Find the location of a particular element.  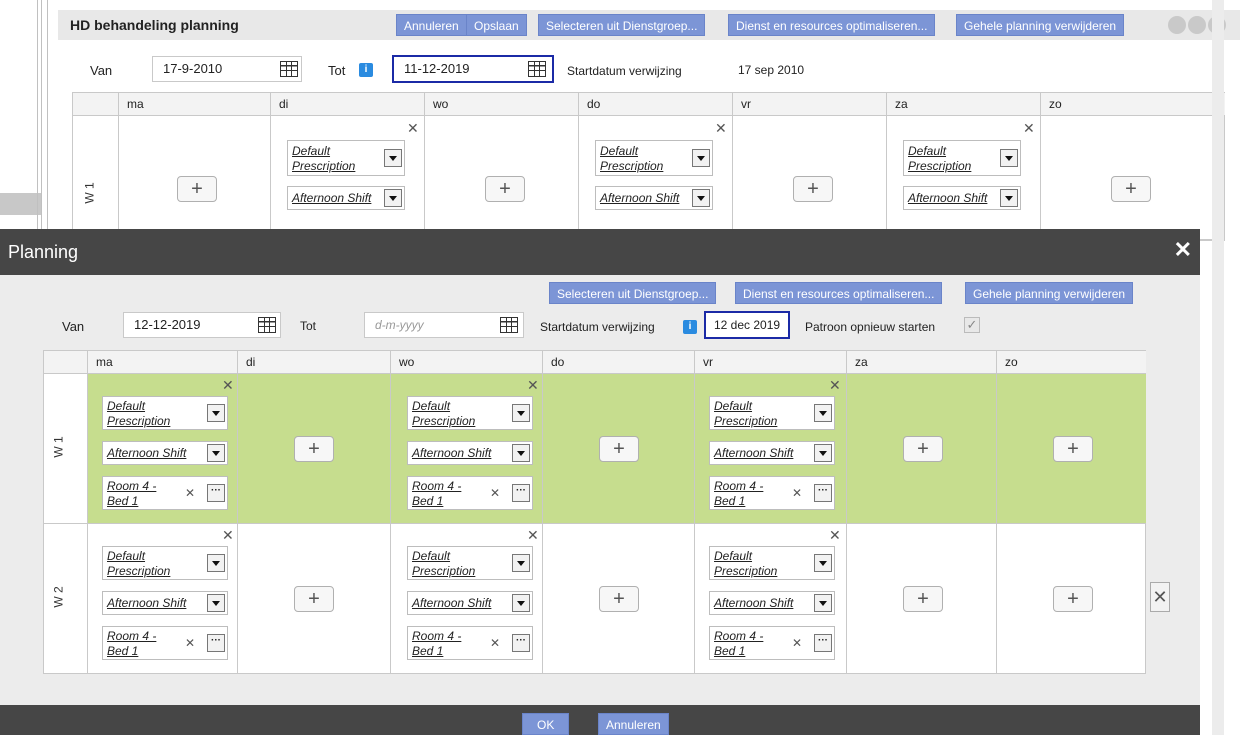

remove-week-icon: ✕ is located at coordinates (1160, 597).